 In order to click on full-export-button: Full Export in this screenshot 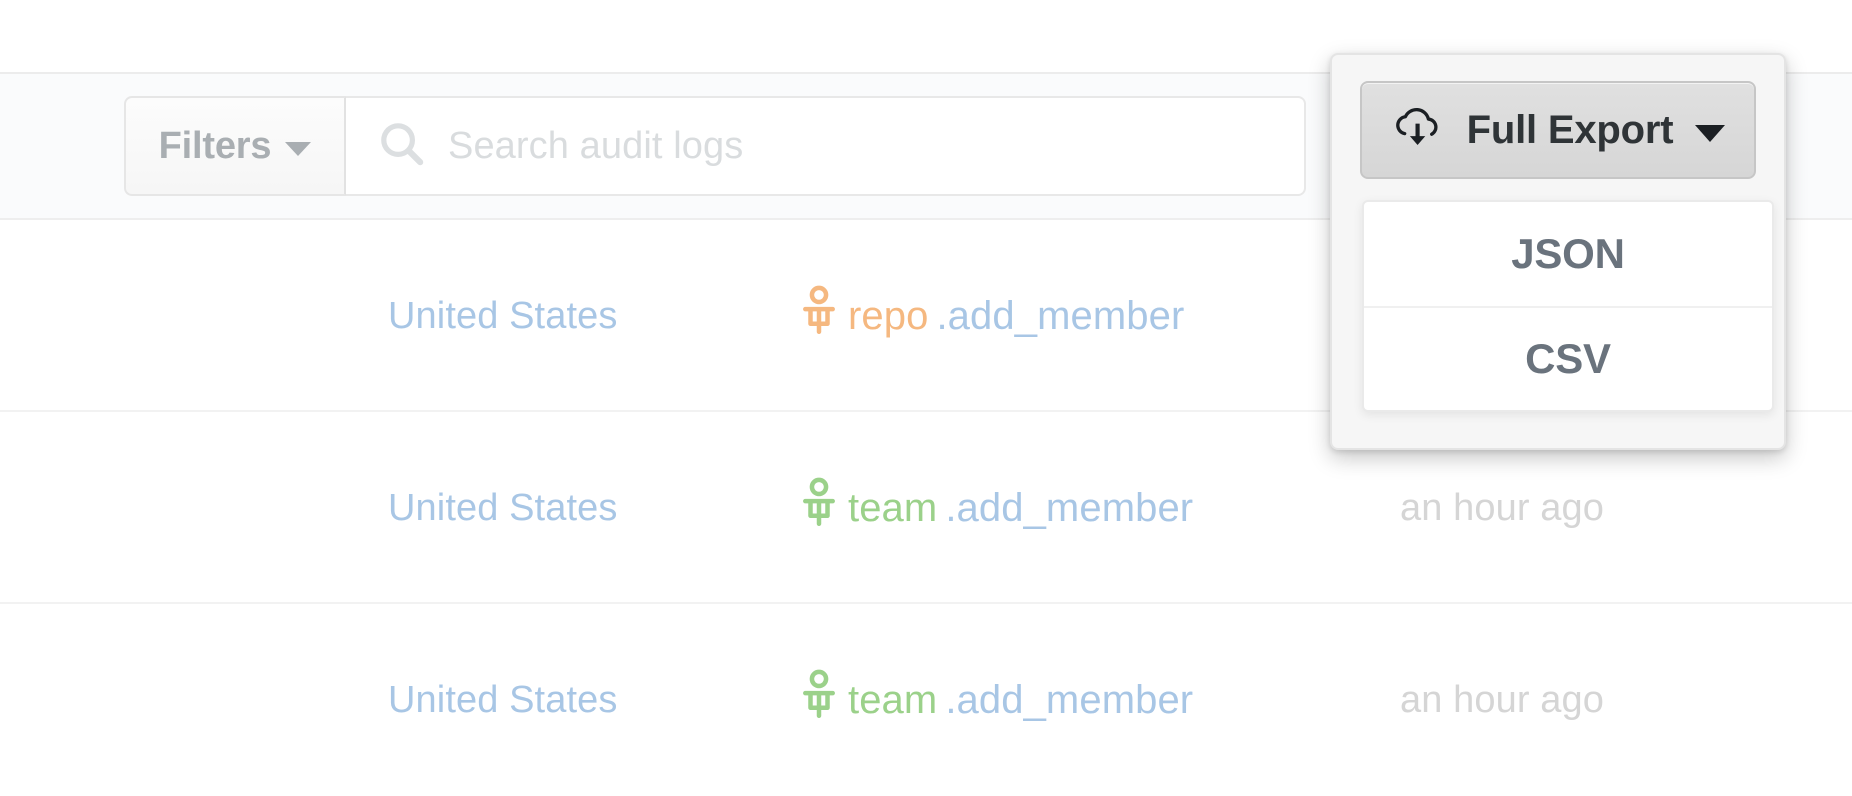, I will do `click(1558, 130)`.